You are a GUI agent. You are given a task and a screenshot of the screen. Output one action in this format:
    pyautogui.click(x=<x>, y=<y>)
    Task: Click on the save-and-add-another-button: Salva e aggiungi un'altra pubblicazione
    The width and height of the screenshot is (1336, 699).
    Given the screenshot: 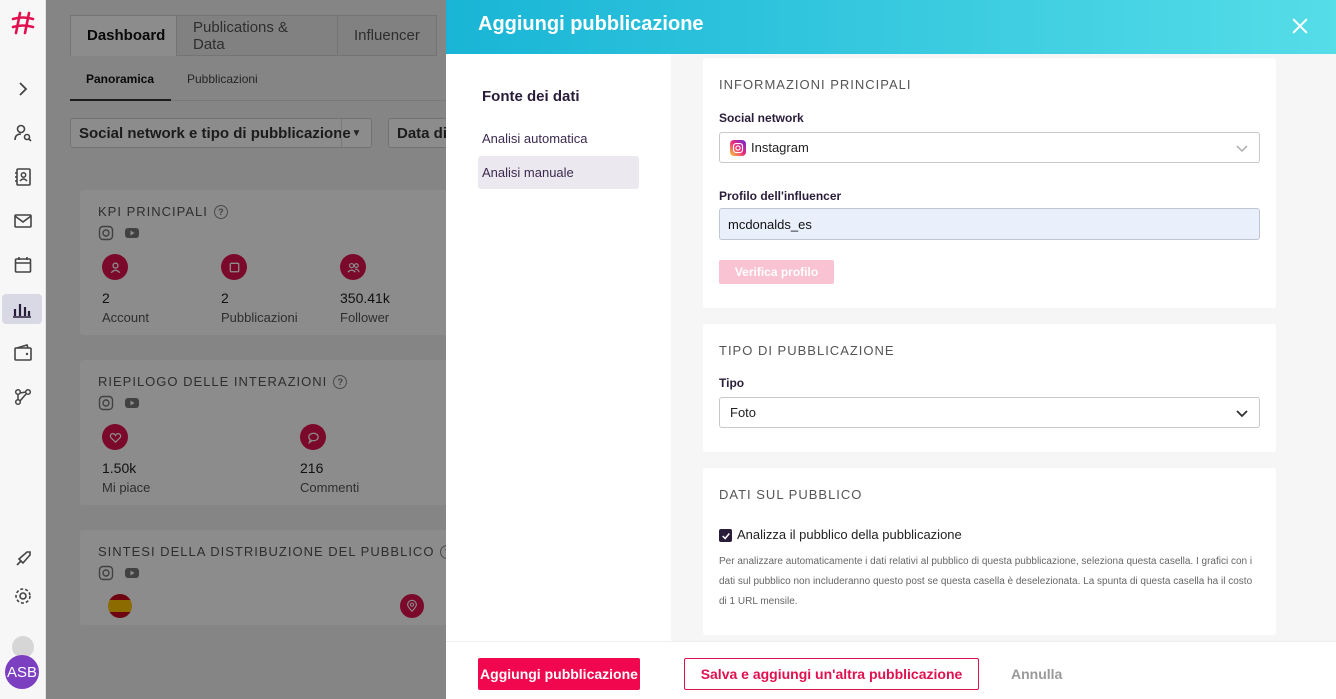 What is the action you would take?
    pyautogui.click(x=831, y=674)
    